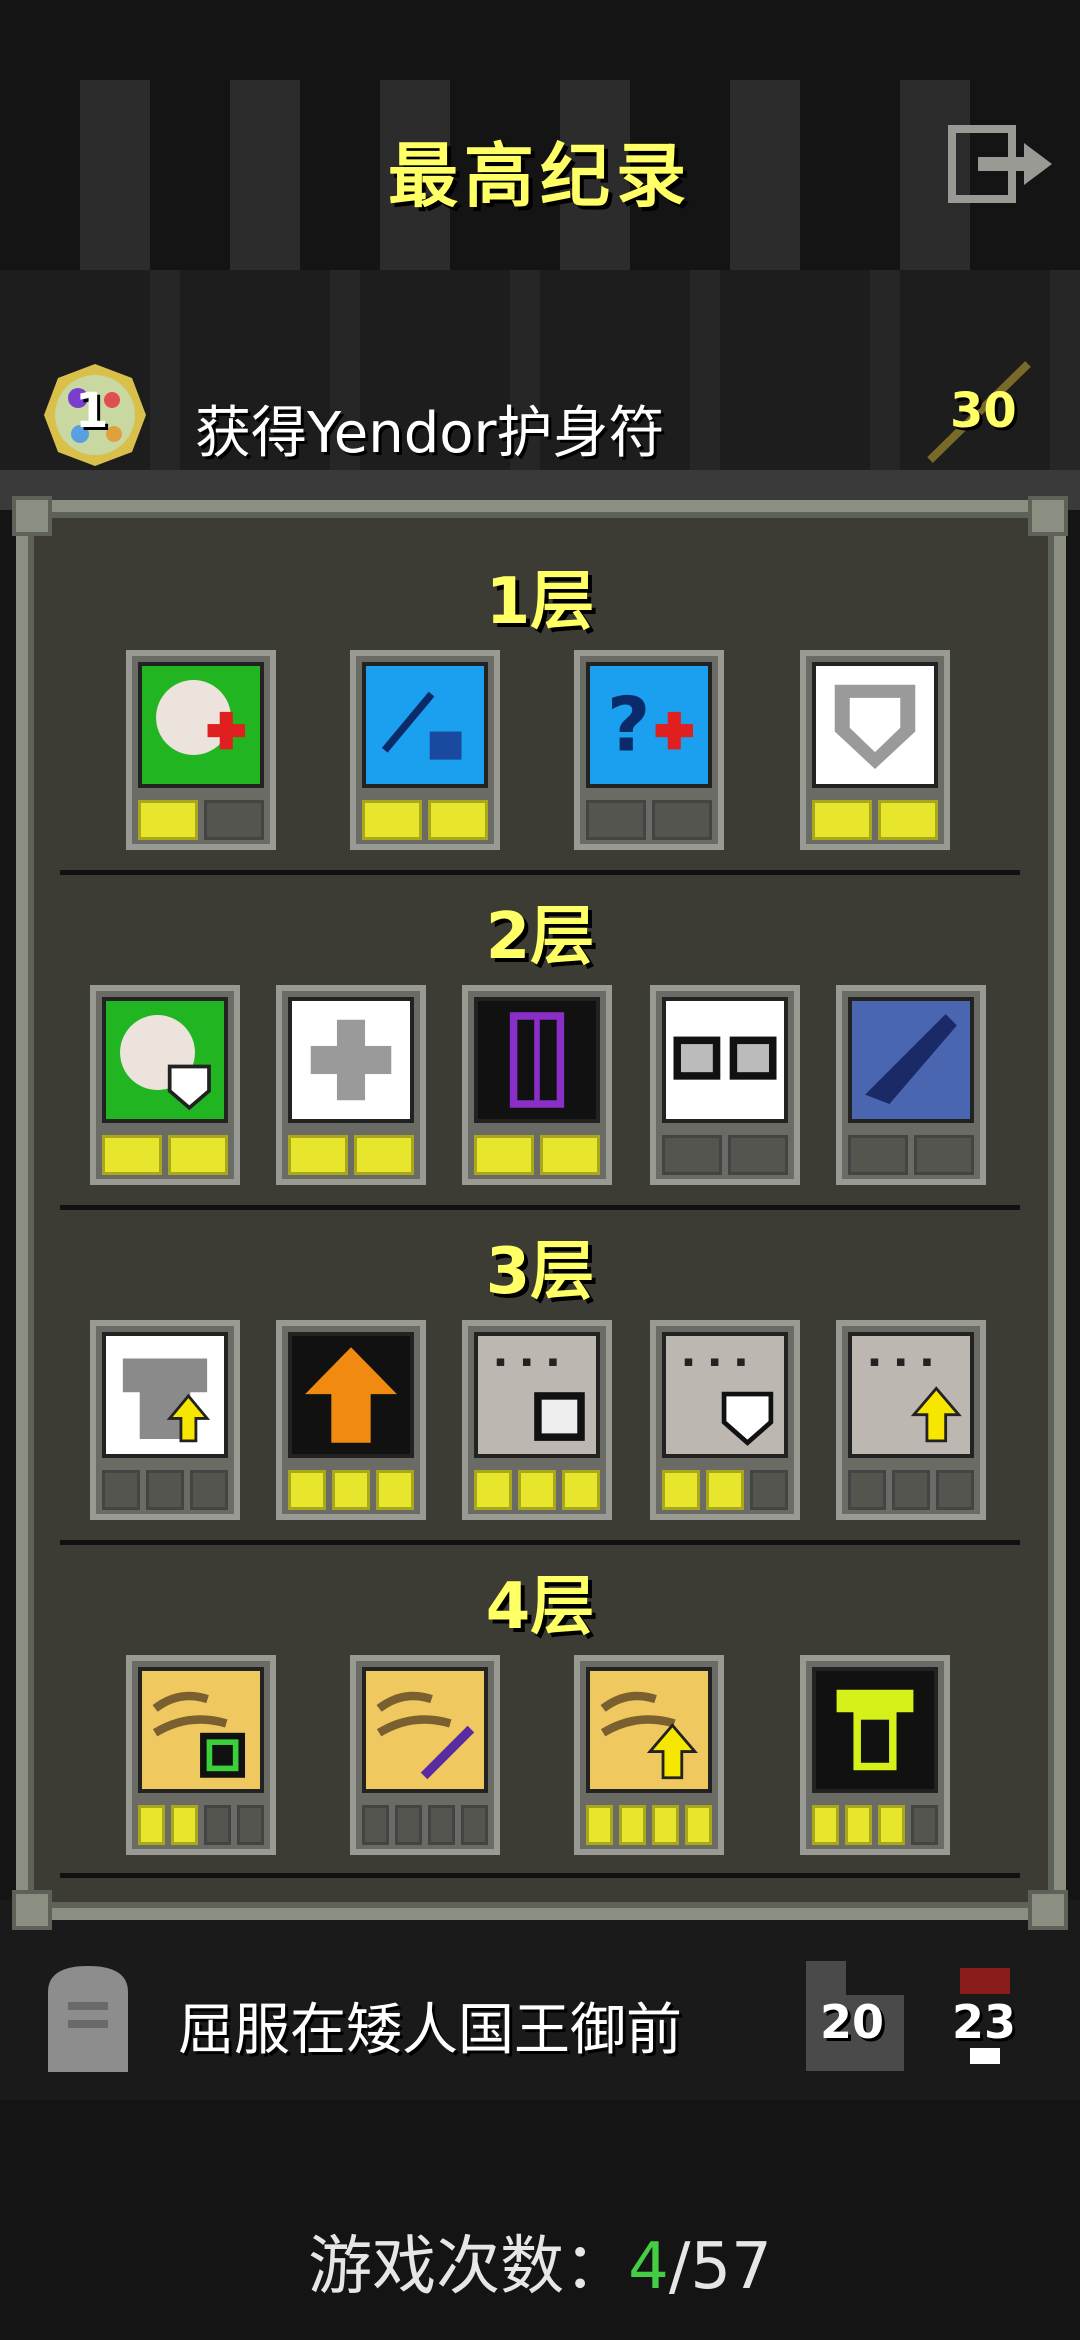 The width and height of the screenshot is (1080, 2340). Describe the element at coordinates (430, 433) in the screenshot. I see `record-description: 获得Yendor护身符` at that location.